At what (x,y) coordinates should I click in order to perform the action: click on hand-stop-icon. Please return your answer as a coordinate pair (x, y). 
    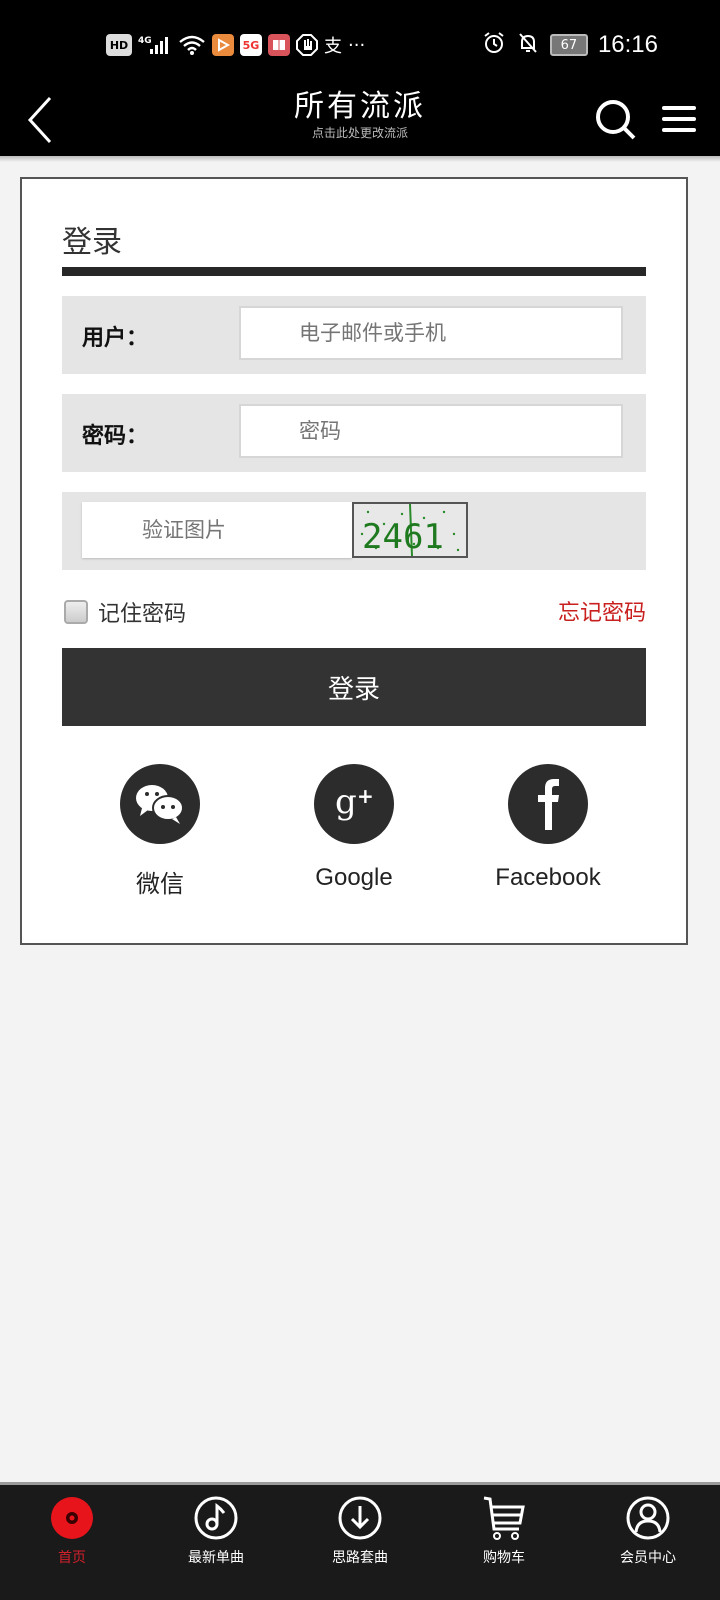
    Looking at the image, I should click on (307, 45).